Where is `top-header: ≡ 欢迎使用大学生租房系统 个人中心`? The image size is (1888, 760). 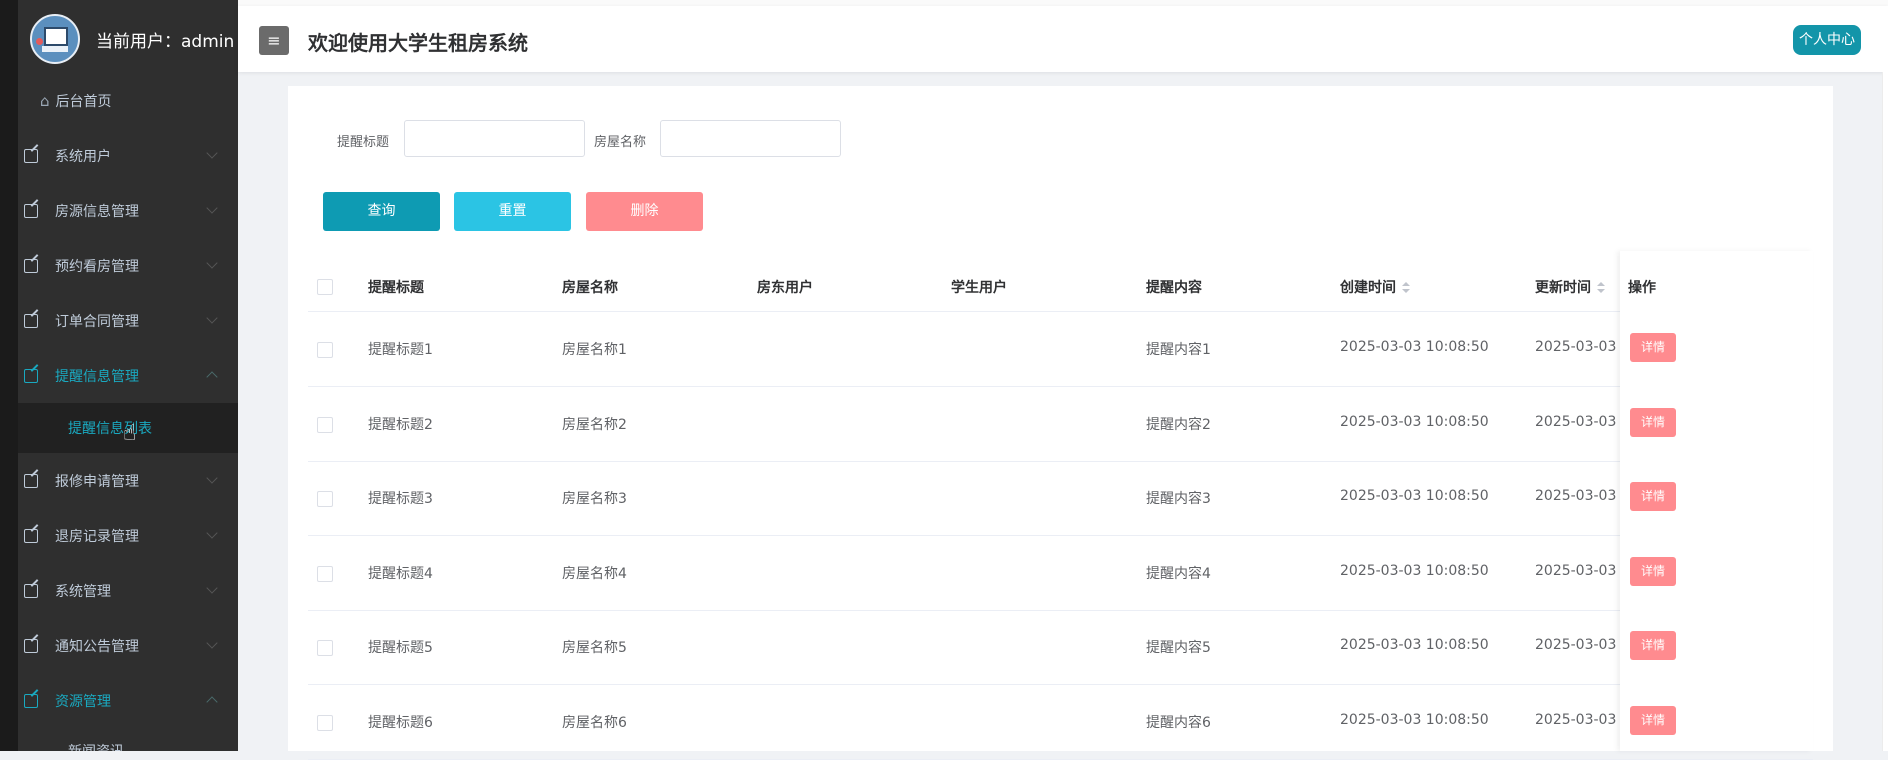 top-header: ≡ 欢迎使用大学生租房系统 个人中心 is located at coordinates (1063, 39).